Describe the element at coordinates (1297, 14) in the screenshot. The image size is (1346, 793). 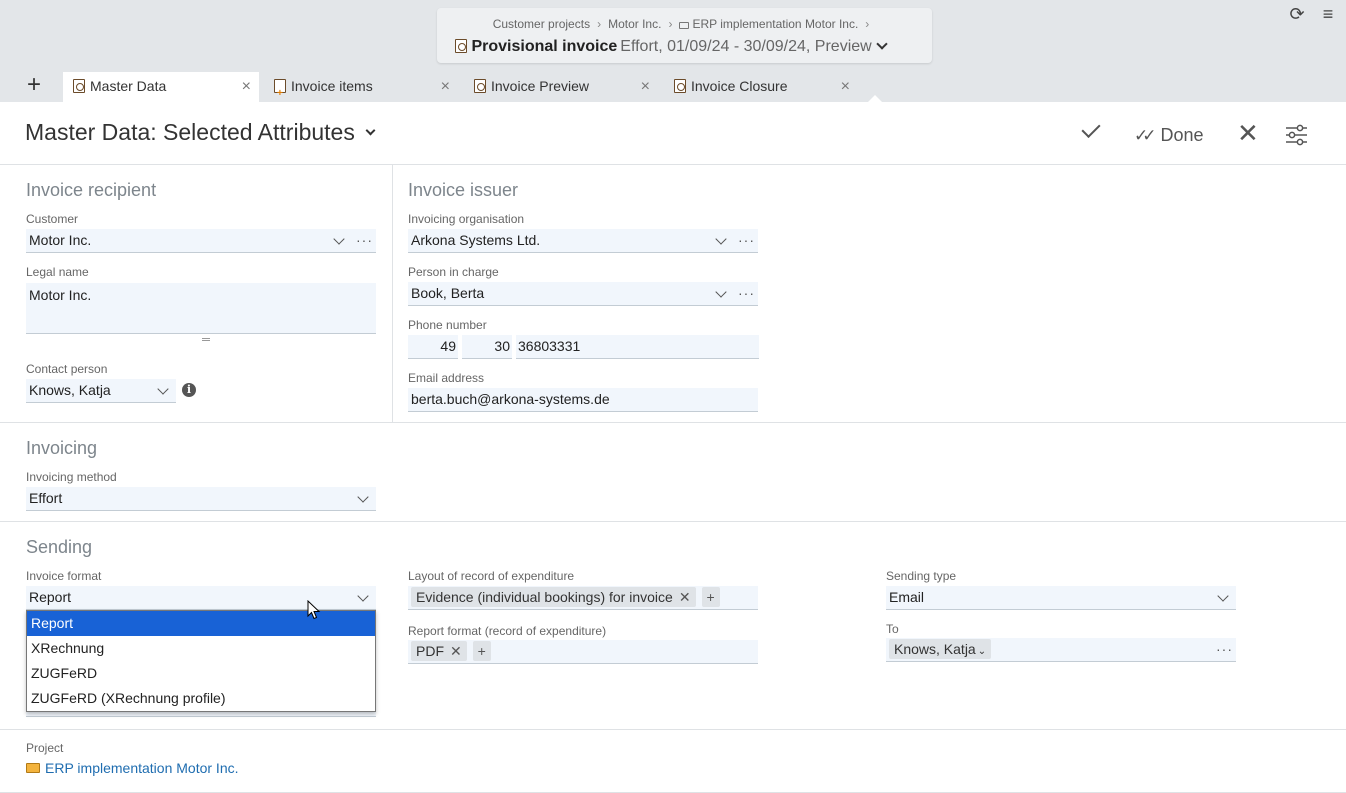
I see `refresh-icon: ⟳` at that location.